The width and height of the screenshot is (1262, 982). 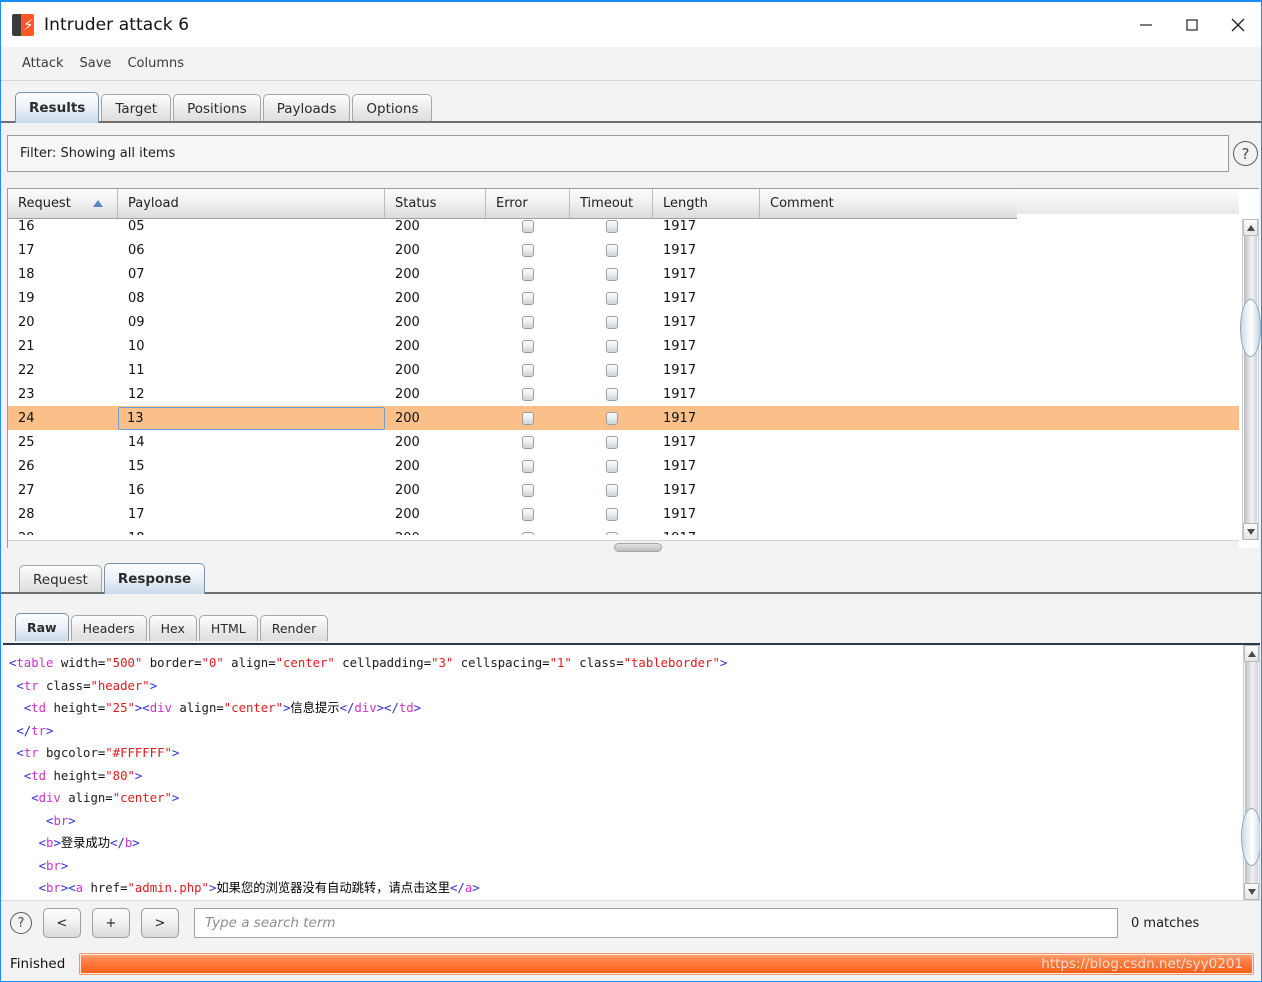 I want to click on table-row: 27 16 200 1917, so click(x=623, y=490).